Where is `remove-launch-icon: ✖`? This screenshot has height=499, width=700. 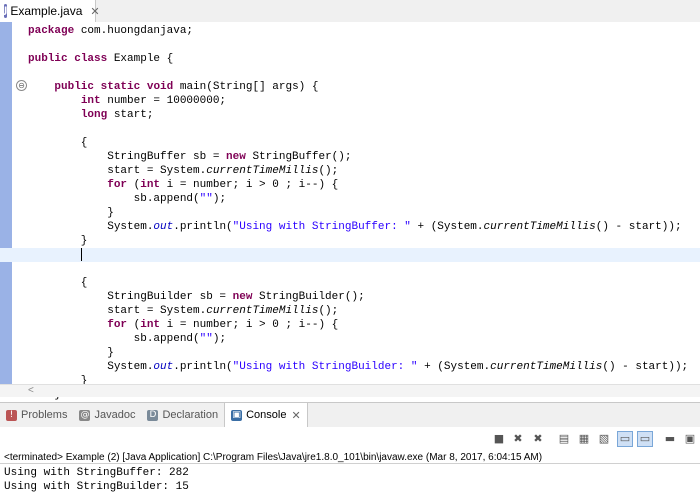
remove-launch-icon: ✖ is located at coordinates (518, 439).